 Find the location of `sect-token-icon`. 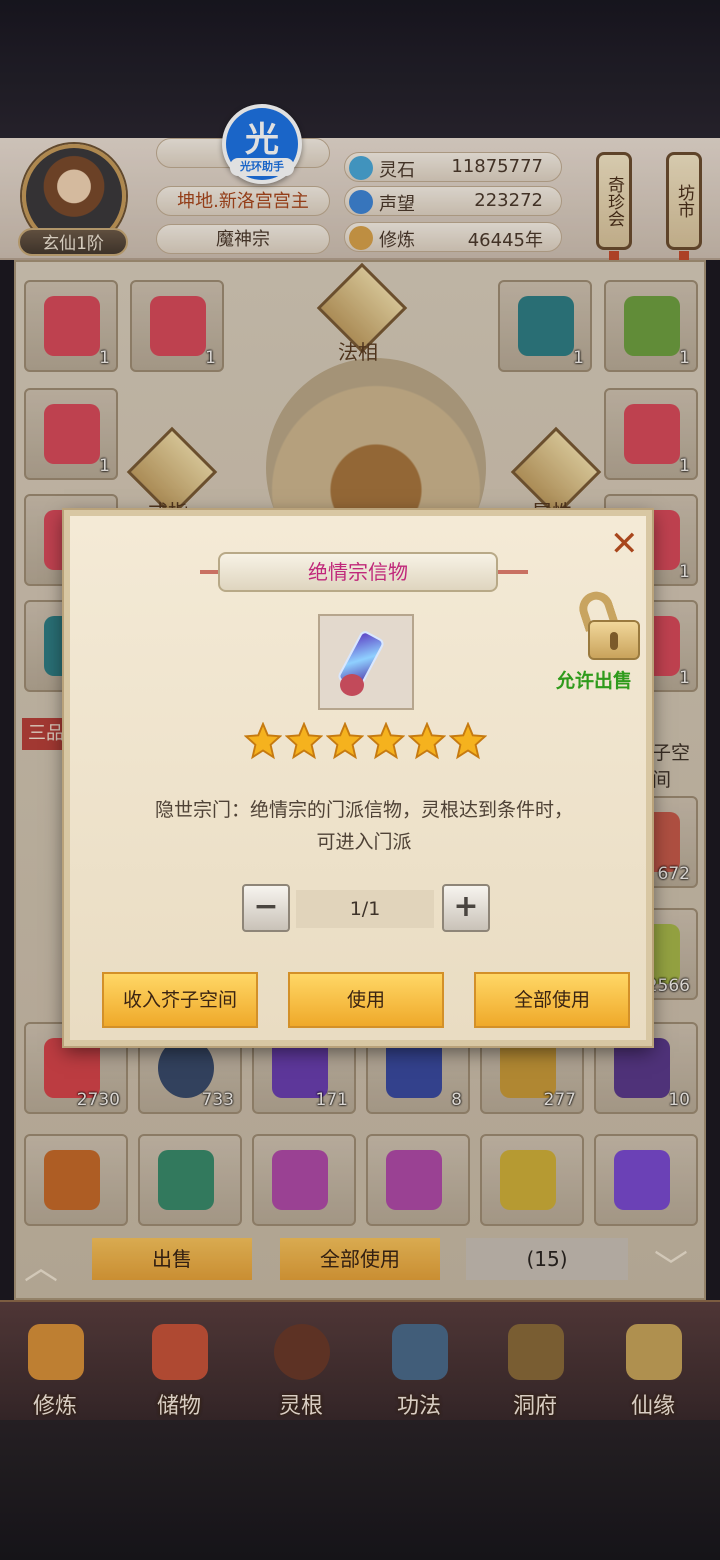

sect-token-icon is located at coordinates (366, 662).